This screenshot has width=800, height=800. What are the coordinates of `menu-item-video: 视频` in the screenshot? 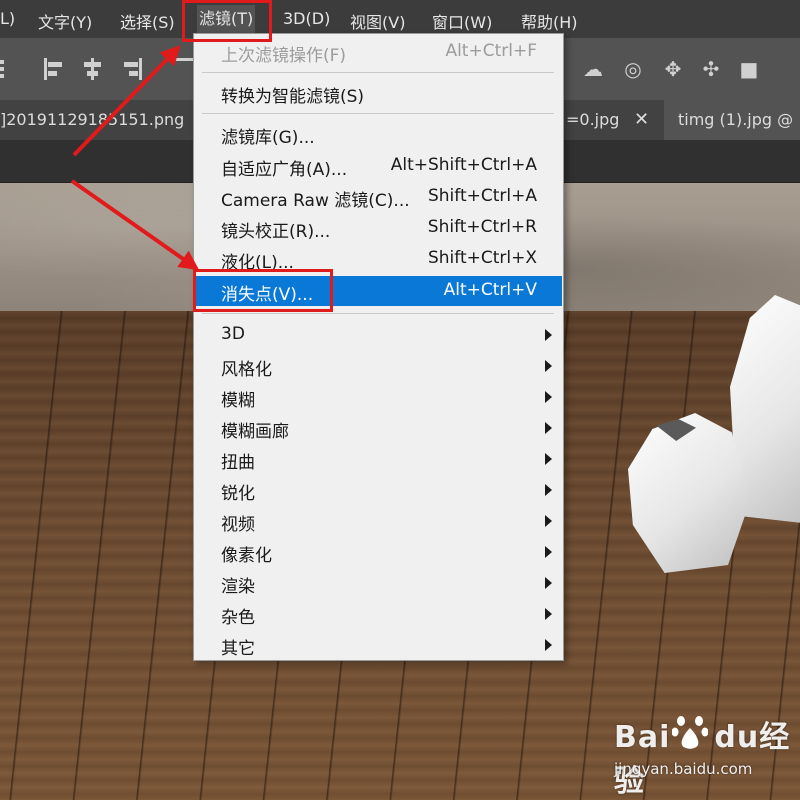 It's located at (378, 521).